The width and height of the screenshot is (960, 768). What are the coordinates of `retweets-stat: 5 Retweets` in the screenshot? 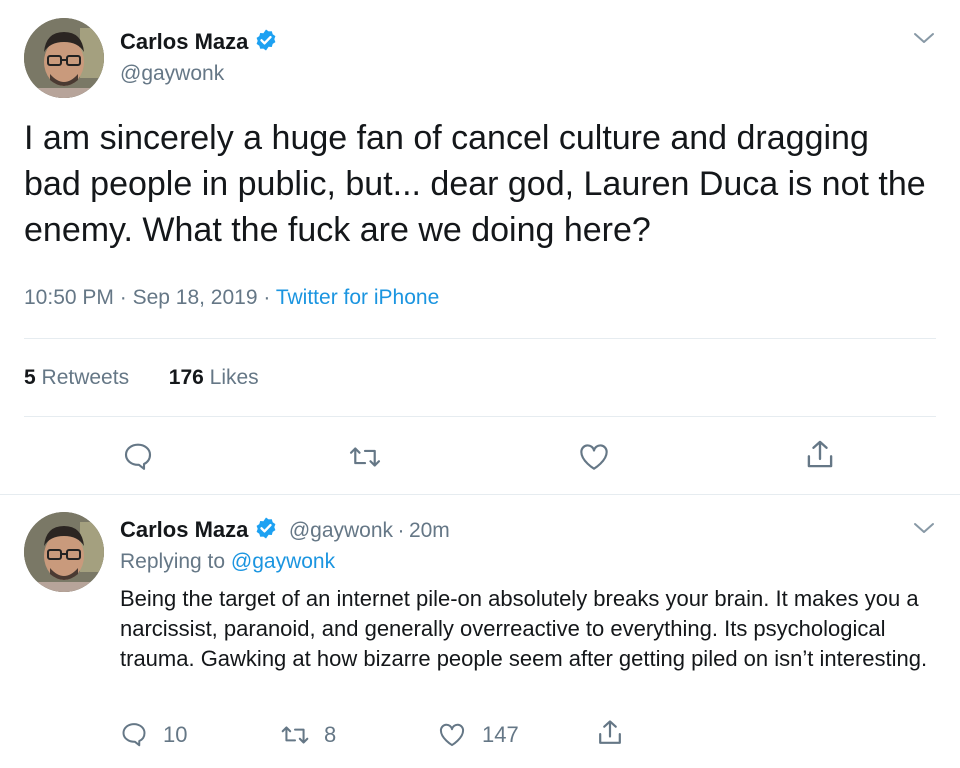 It's located at (76, 377).